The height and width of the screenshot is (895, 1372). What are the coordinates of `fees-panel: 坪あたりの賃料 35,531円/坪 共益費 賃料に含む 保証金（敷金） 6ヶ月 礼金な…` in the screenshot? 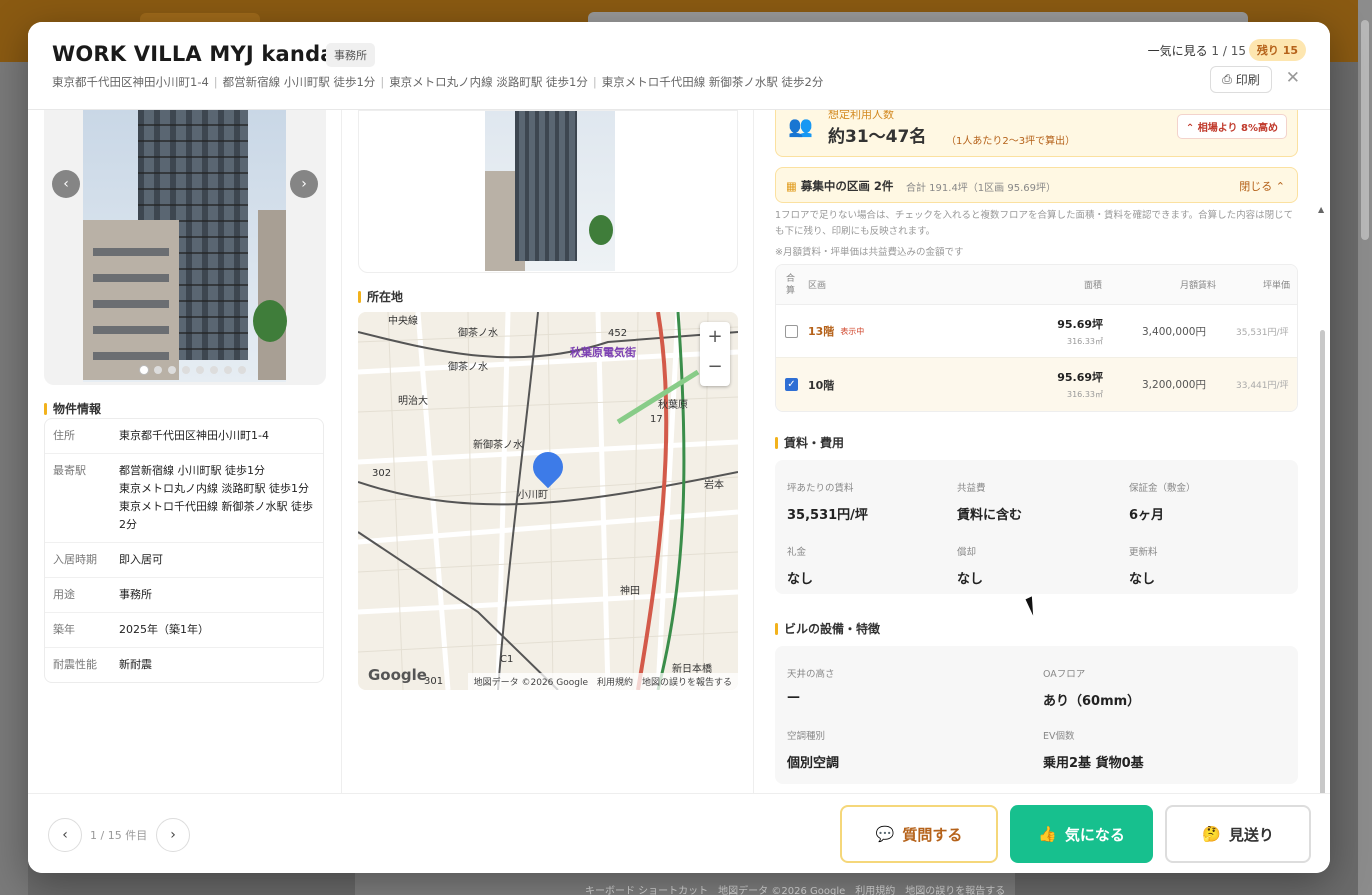 It's located at (1036, 527).